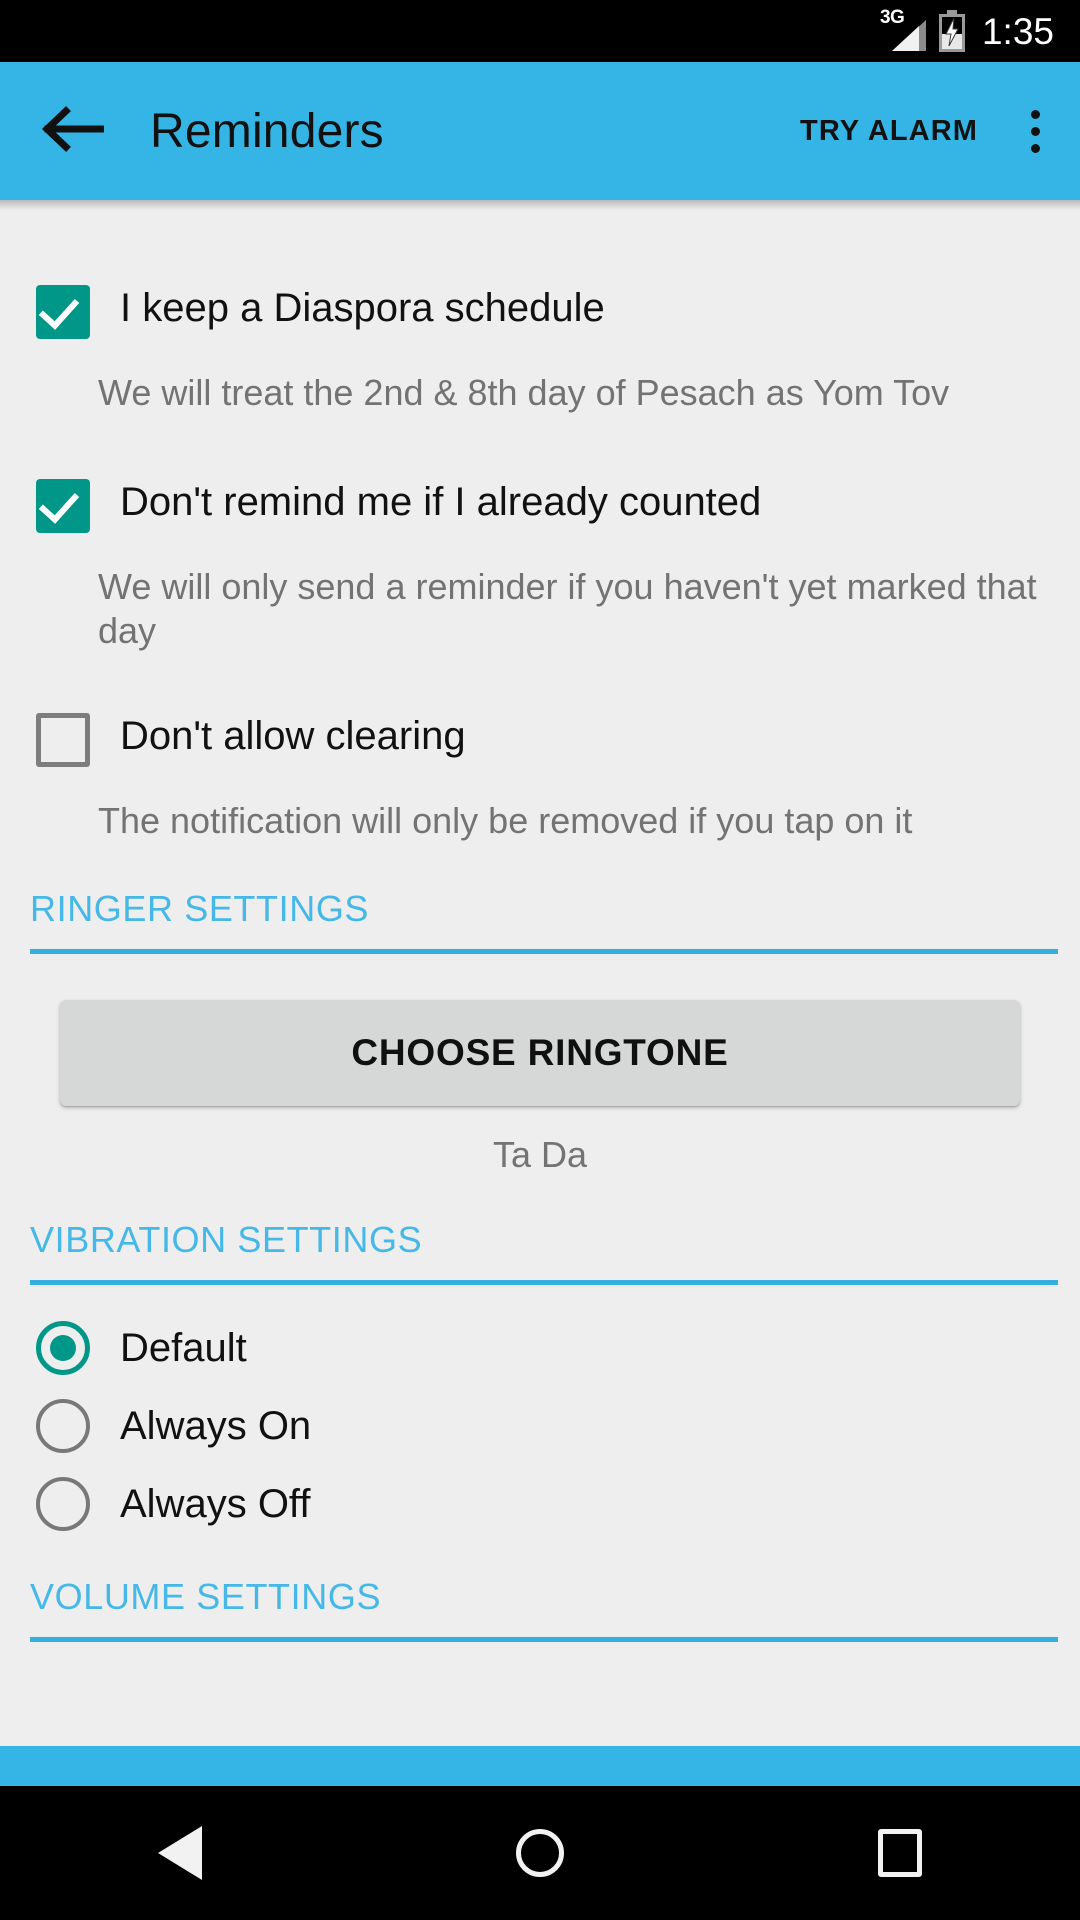 This screenshot has width=1080, height=1920. I want to click on status-bar: 3G 1:35, so click(540, 31).